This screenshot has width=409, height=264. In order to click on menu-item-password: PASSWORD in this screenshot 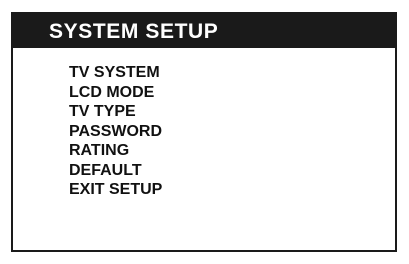, I will do `click(115, 132)`.